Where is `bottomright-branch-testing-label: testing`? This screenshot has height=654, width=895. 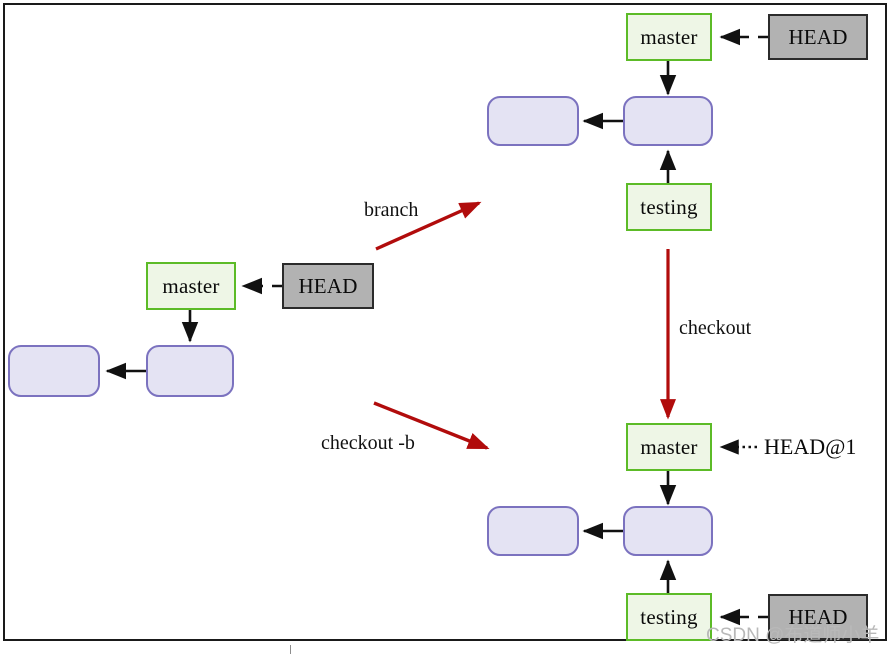
bottomright-branch-testing-label: testing is located at coordinates (669, 616).